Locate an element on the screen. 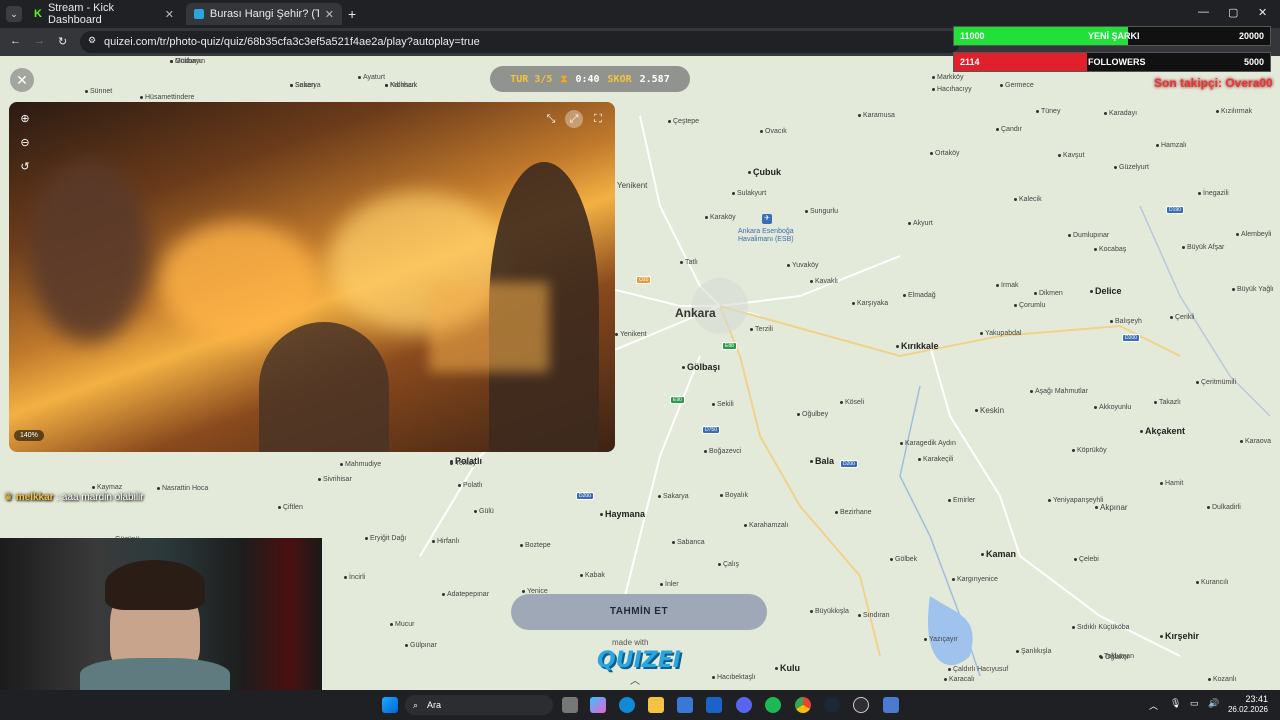 The width and height of the screenshot is (1280, 720). map-label-minor: Köprüköy is located at coordinates (1089, 450).